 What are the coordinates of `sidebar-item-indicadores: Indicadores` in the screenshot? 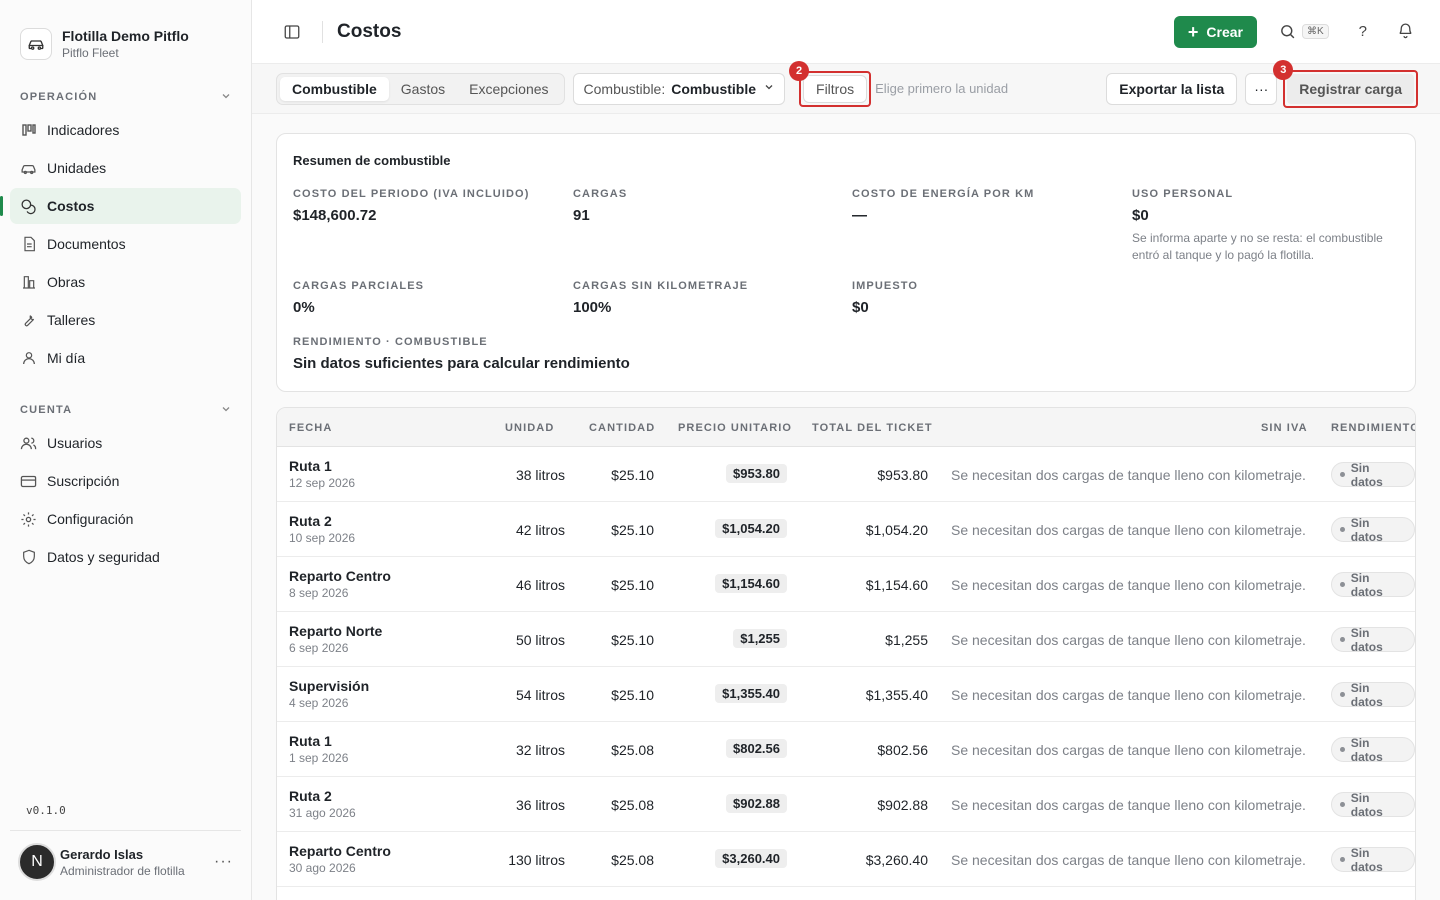 It's located at (125, 130).